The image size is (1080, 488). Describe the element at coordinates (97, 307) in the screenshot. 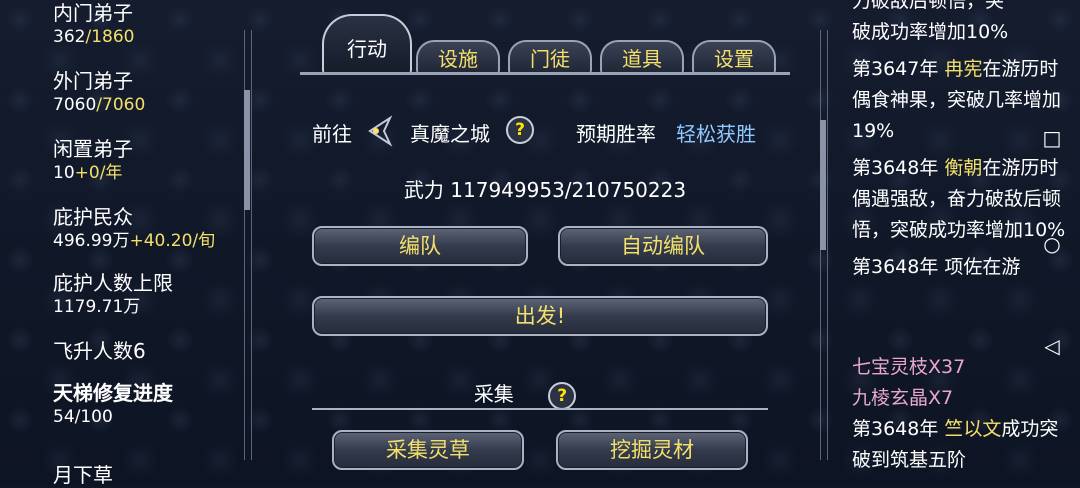

I see `stat-value: 1179.71万` at that location.